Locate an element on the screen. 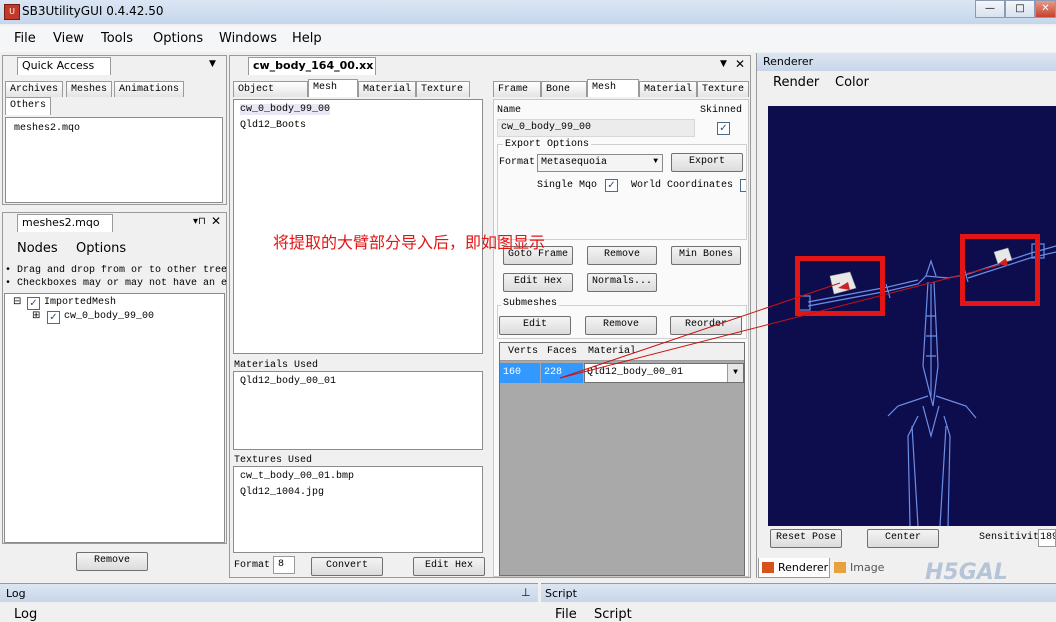 The image size is (1056, 622). tab-bone: Bone is located at coordinates (564, 89).